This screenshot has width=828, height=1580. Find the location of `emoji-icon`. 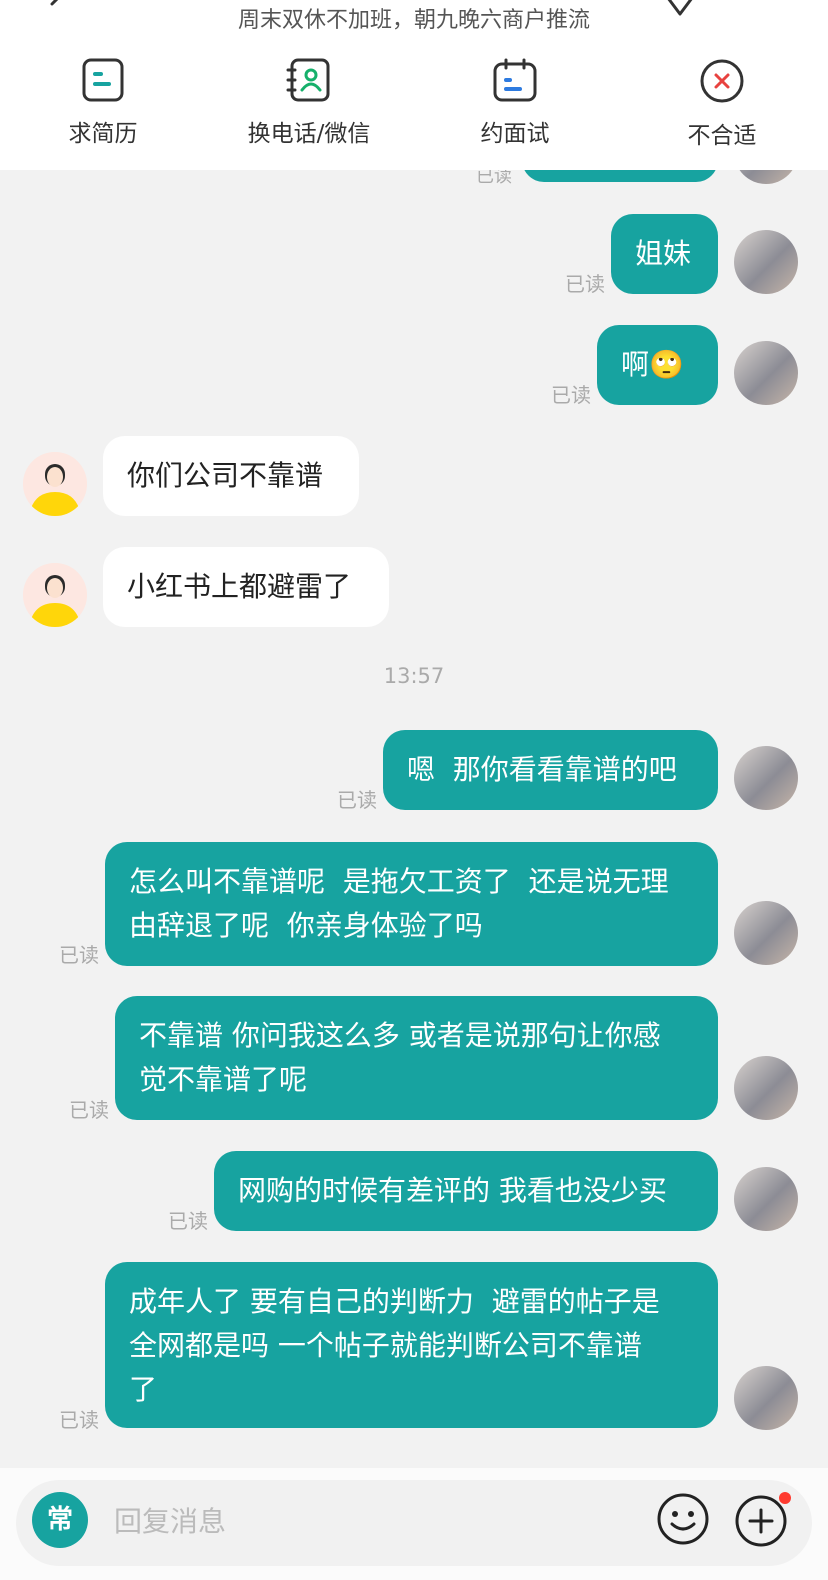

emoji-icon is located at coordinates (683, 1519).